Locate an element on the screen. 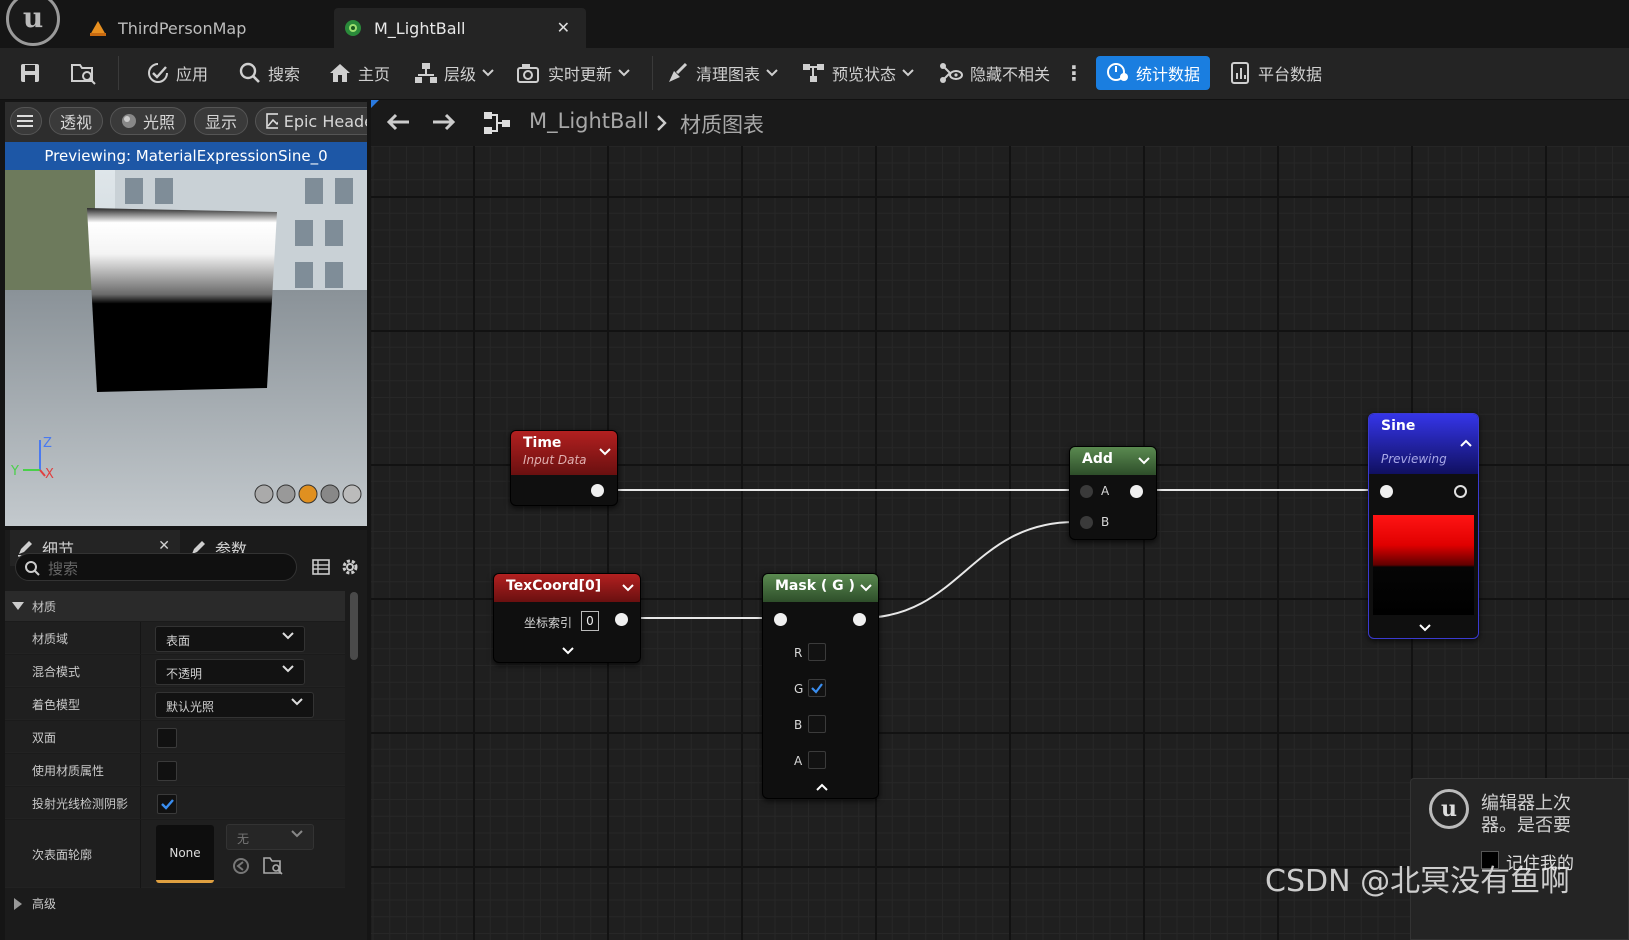 This screenshot has height=940, width=1629. channel-b-checkbox is located at coordinates (817, 724).